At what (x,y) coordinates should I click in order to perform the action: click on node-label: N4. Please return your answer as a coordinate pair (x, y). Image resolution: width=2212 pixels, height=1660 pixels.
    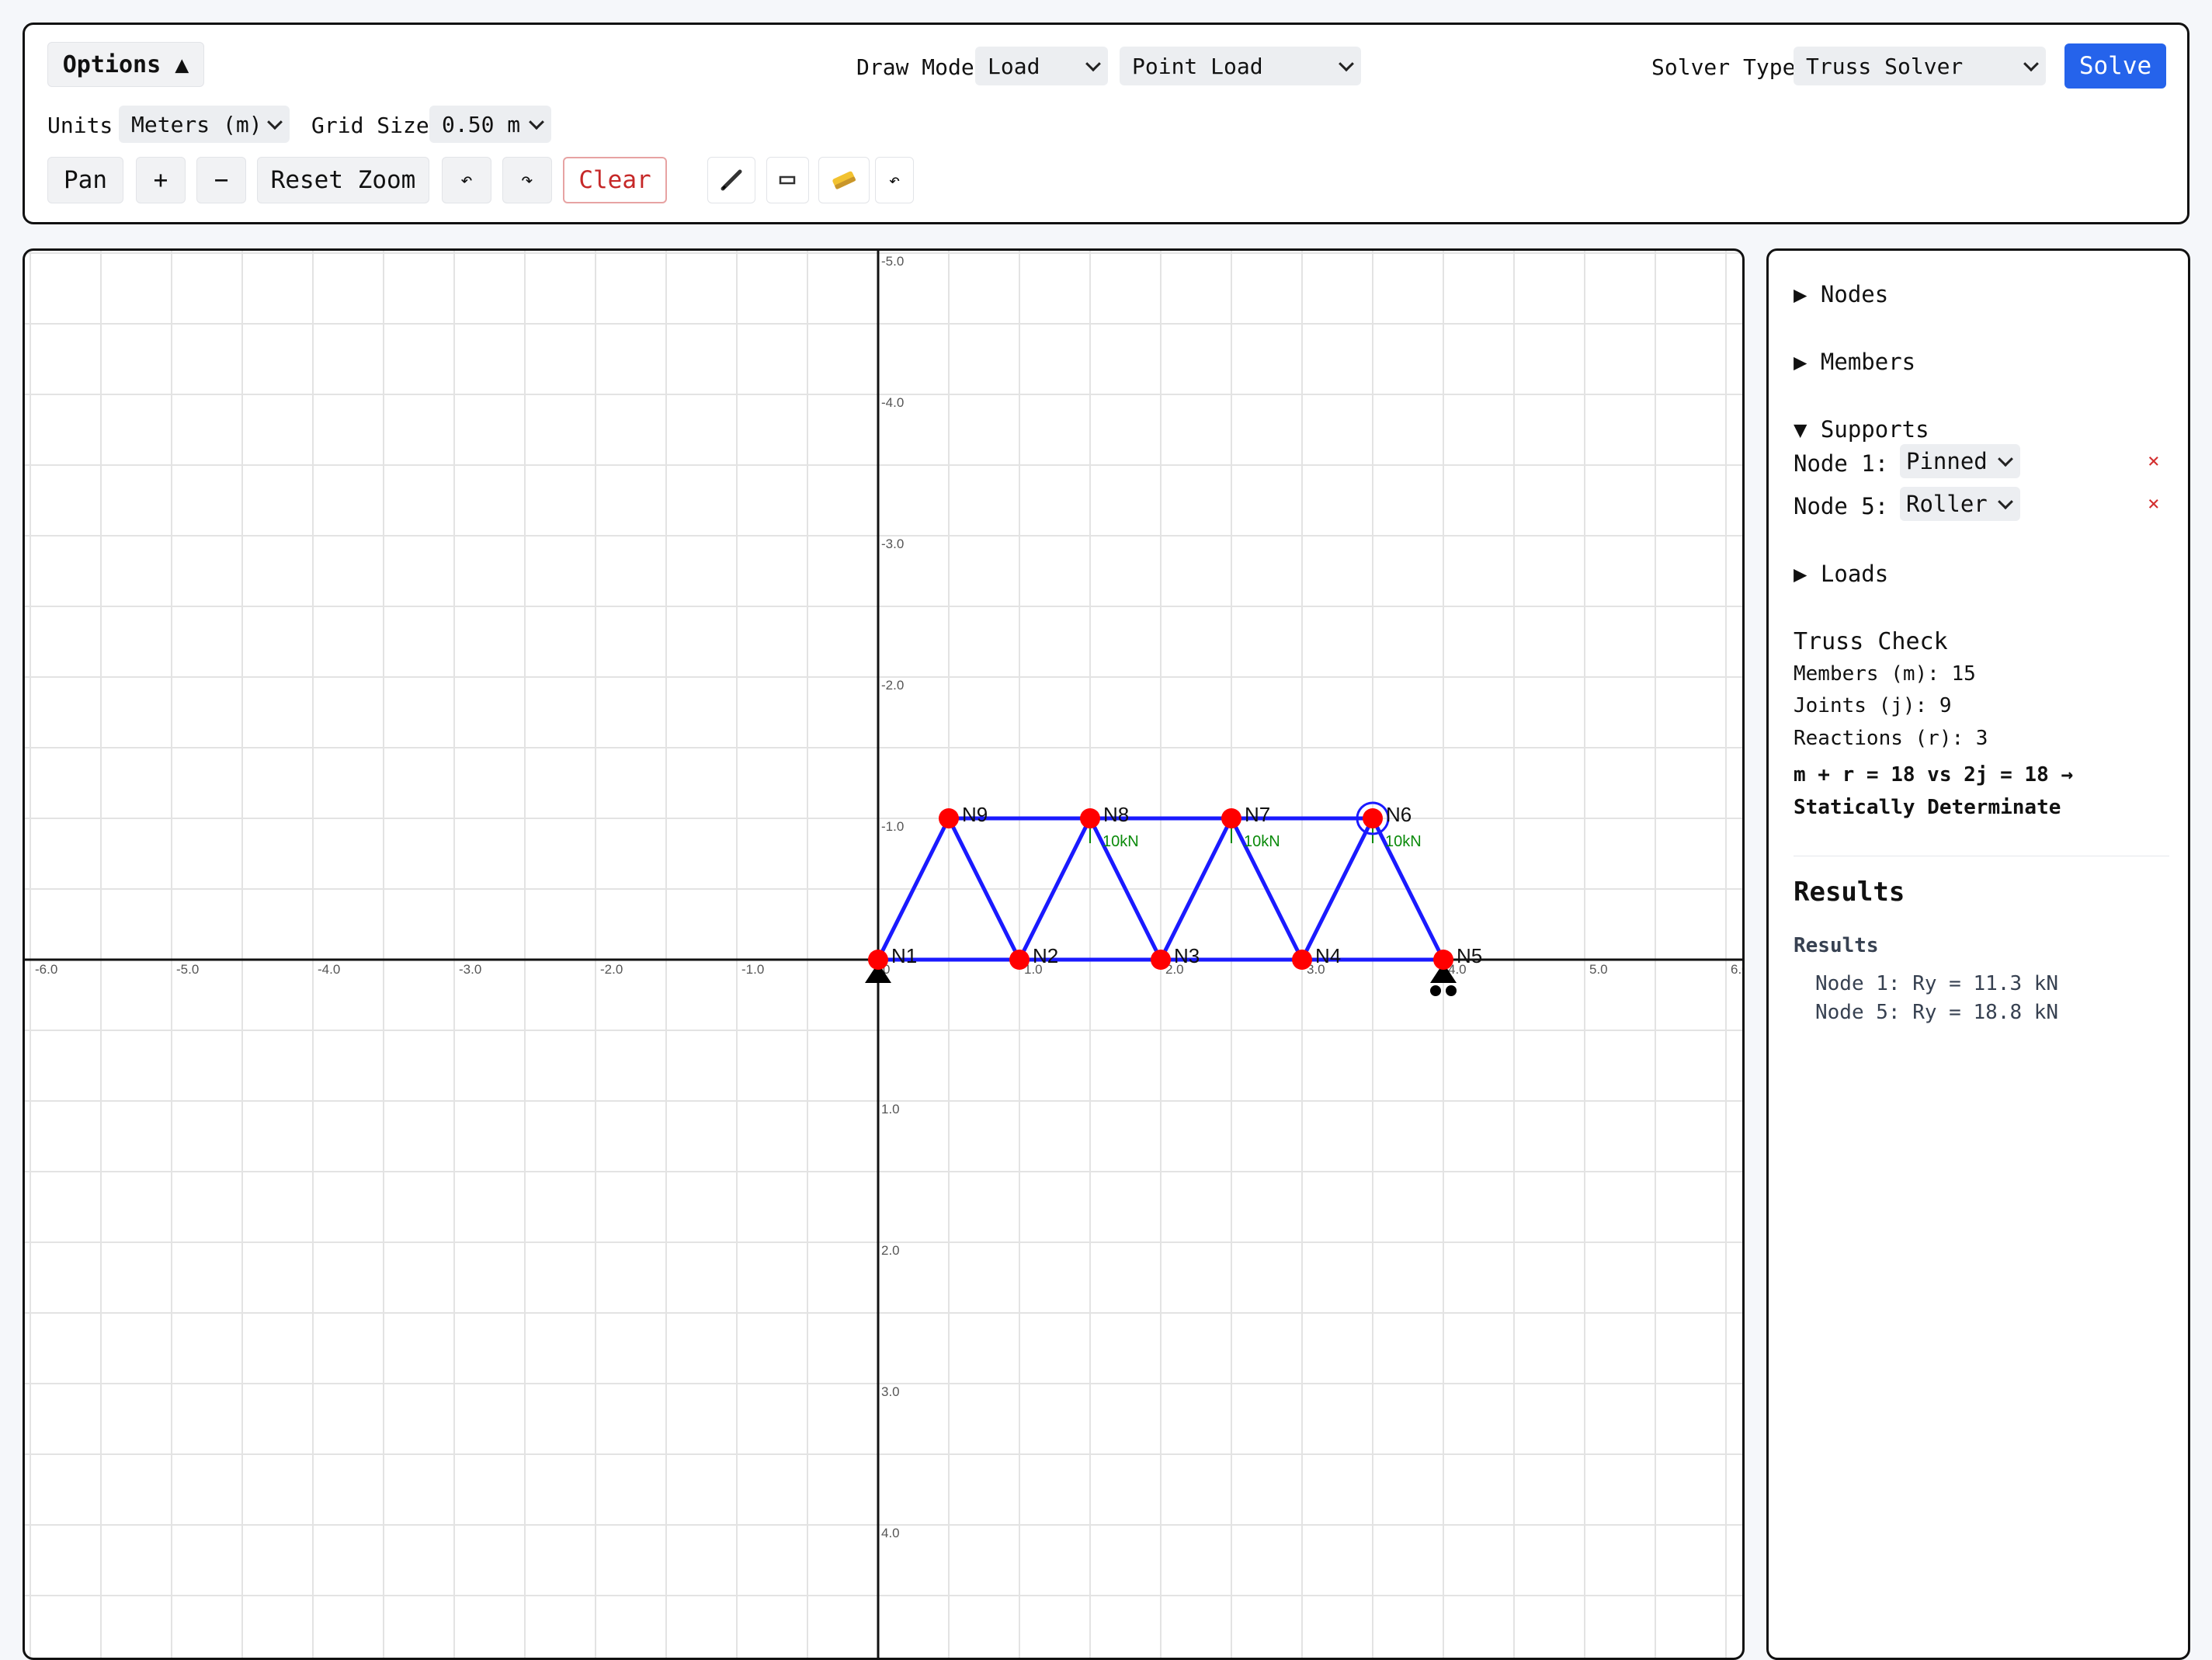
    Looking at the image, I should click on (1328, 955).